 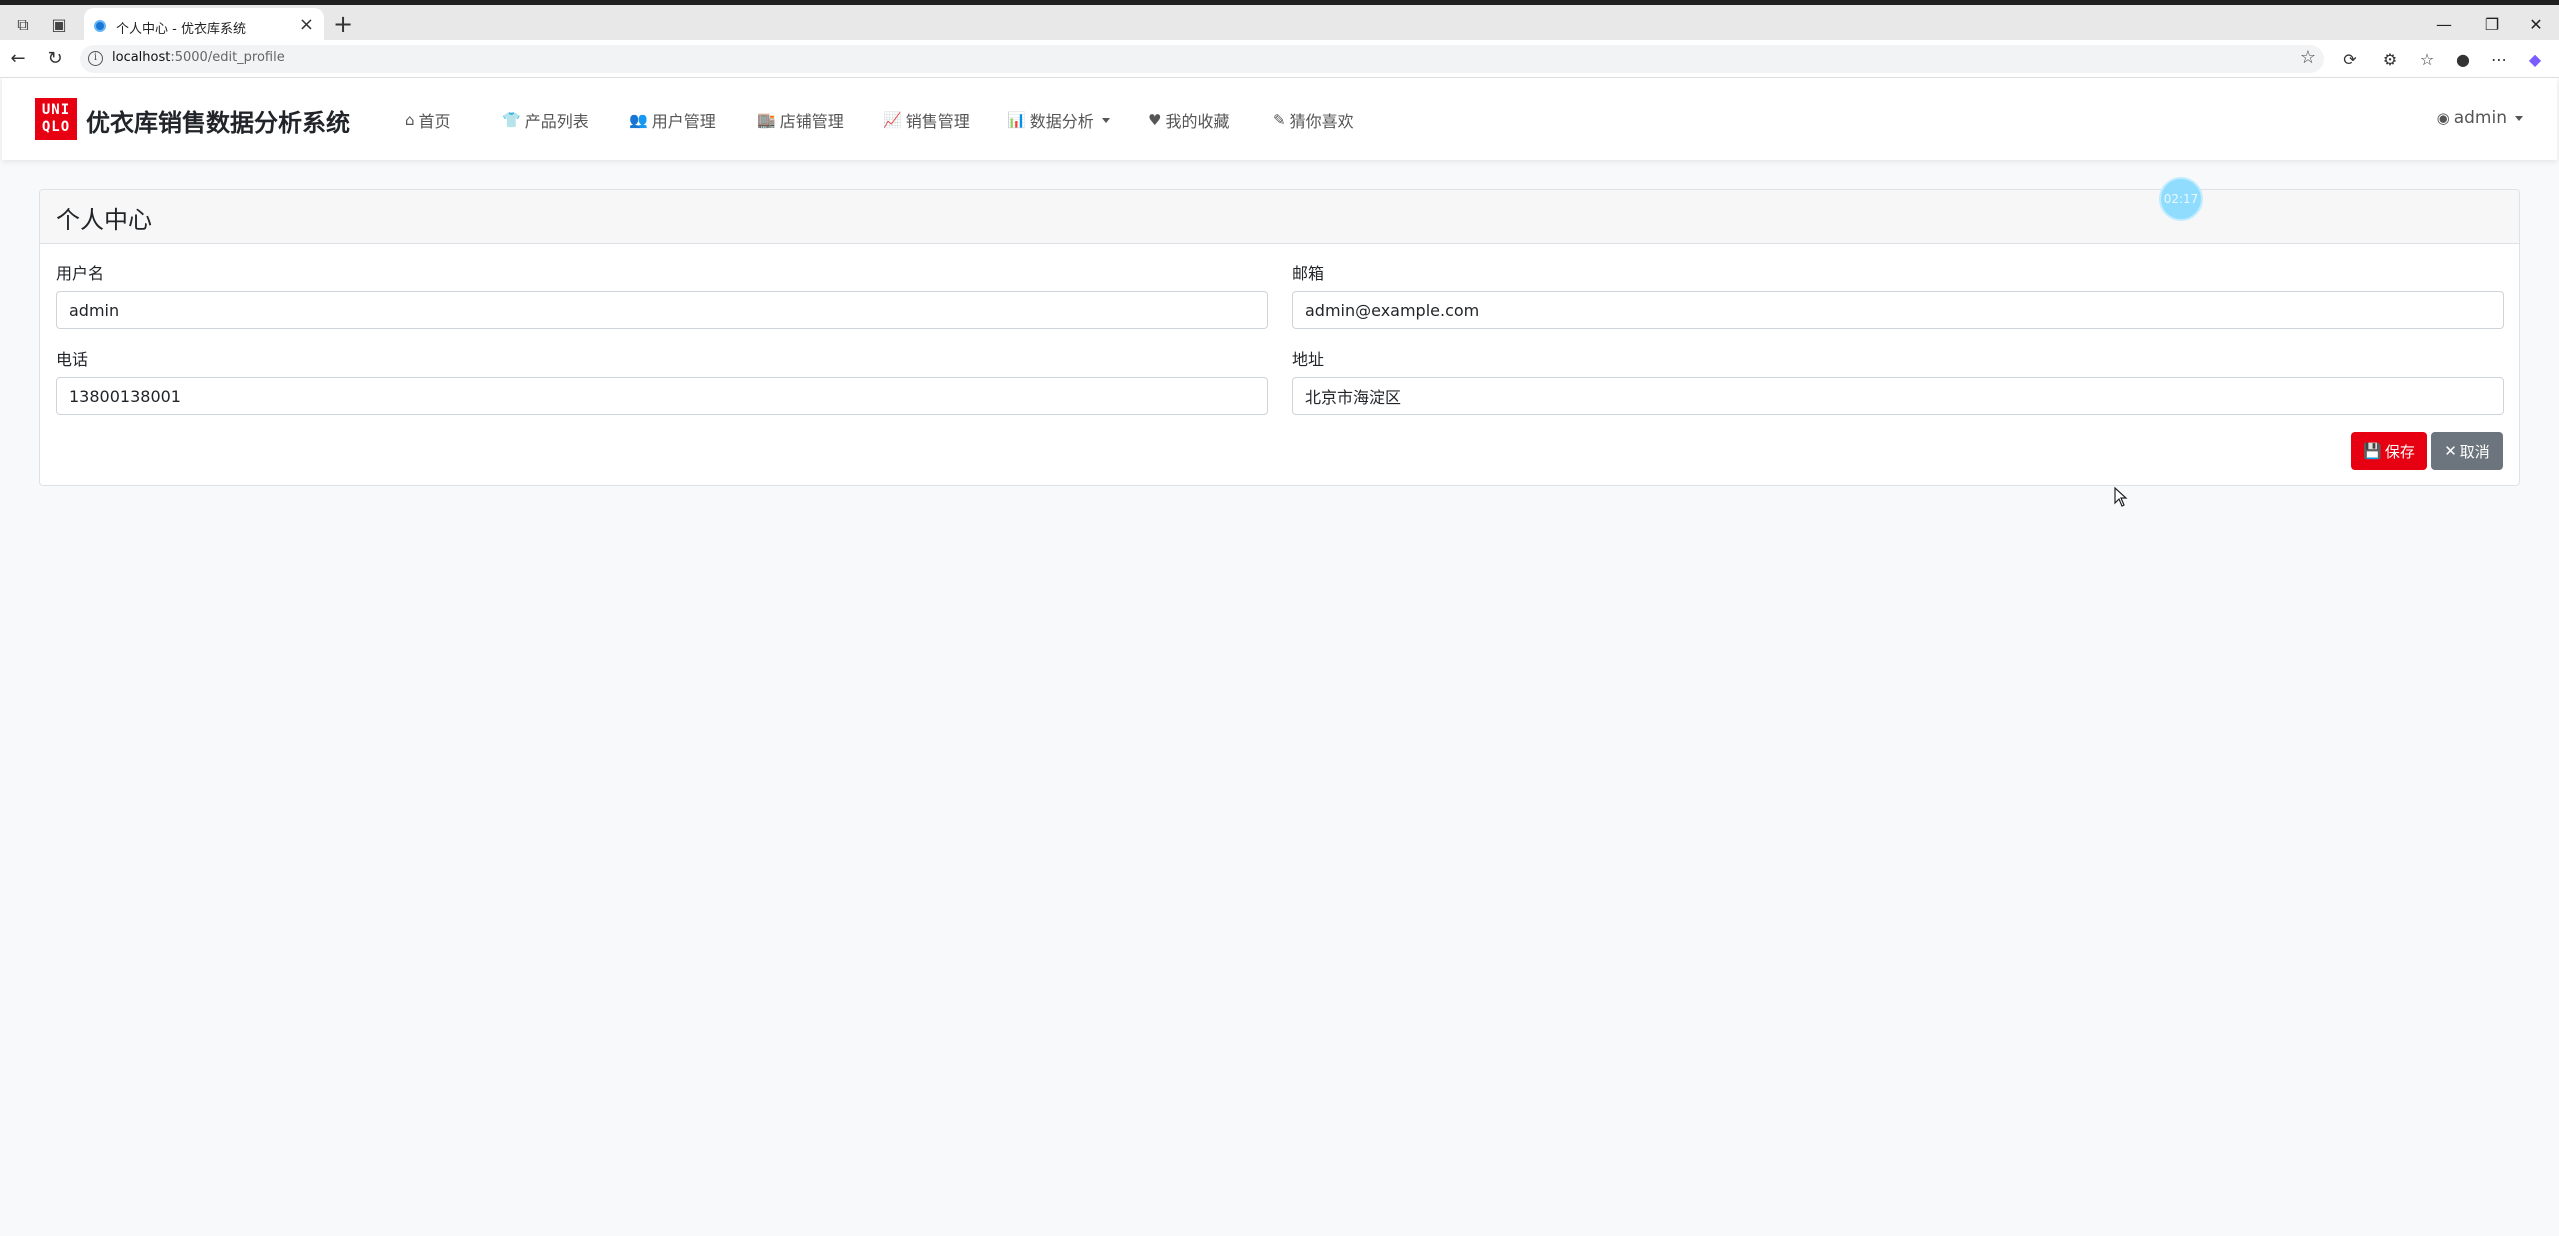 I want to click on bar-chart-icon: 📊, so click(x=1016, y=120).